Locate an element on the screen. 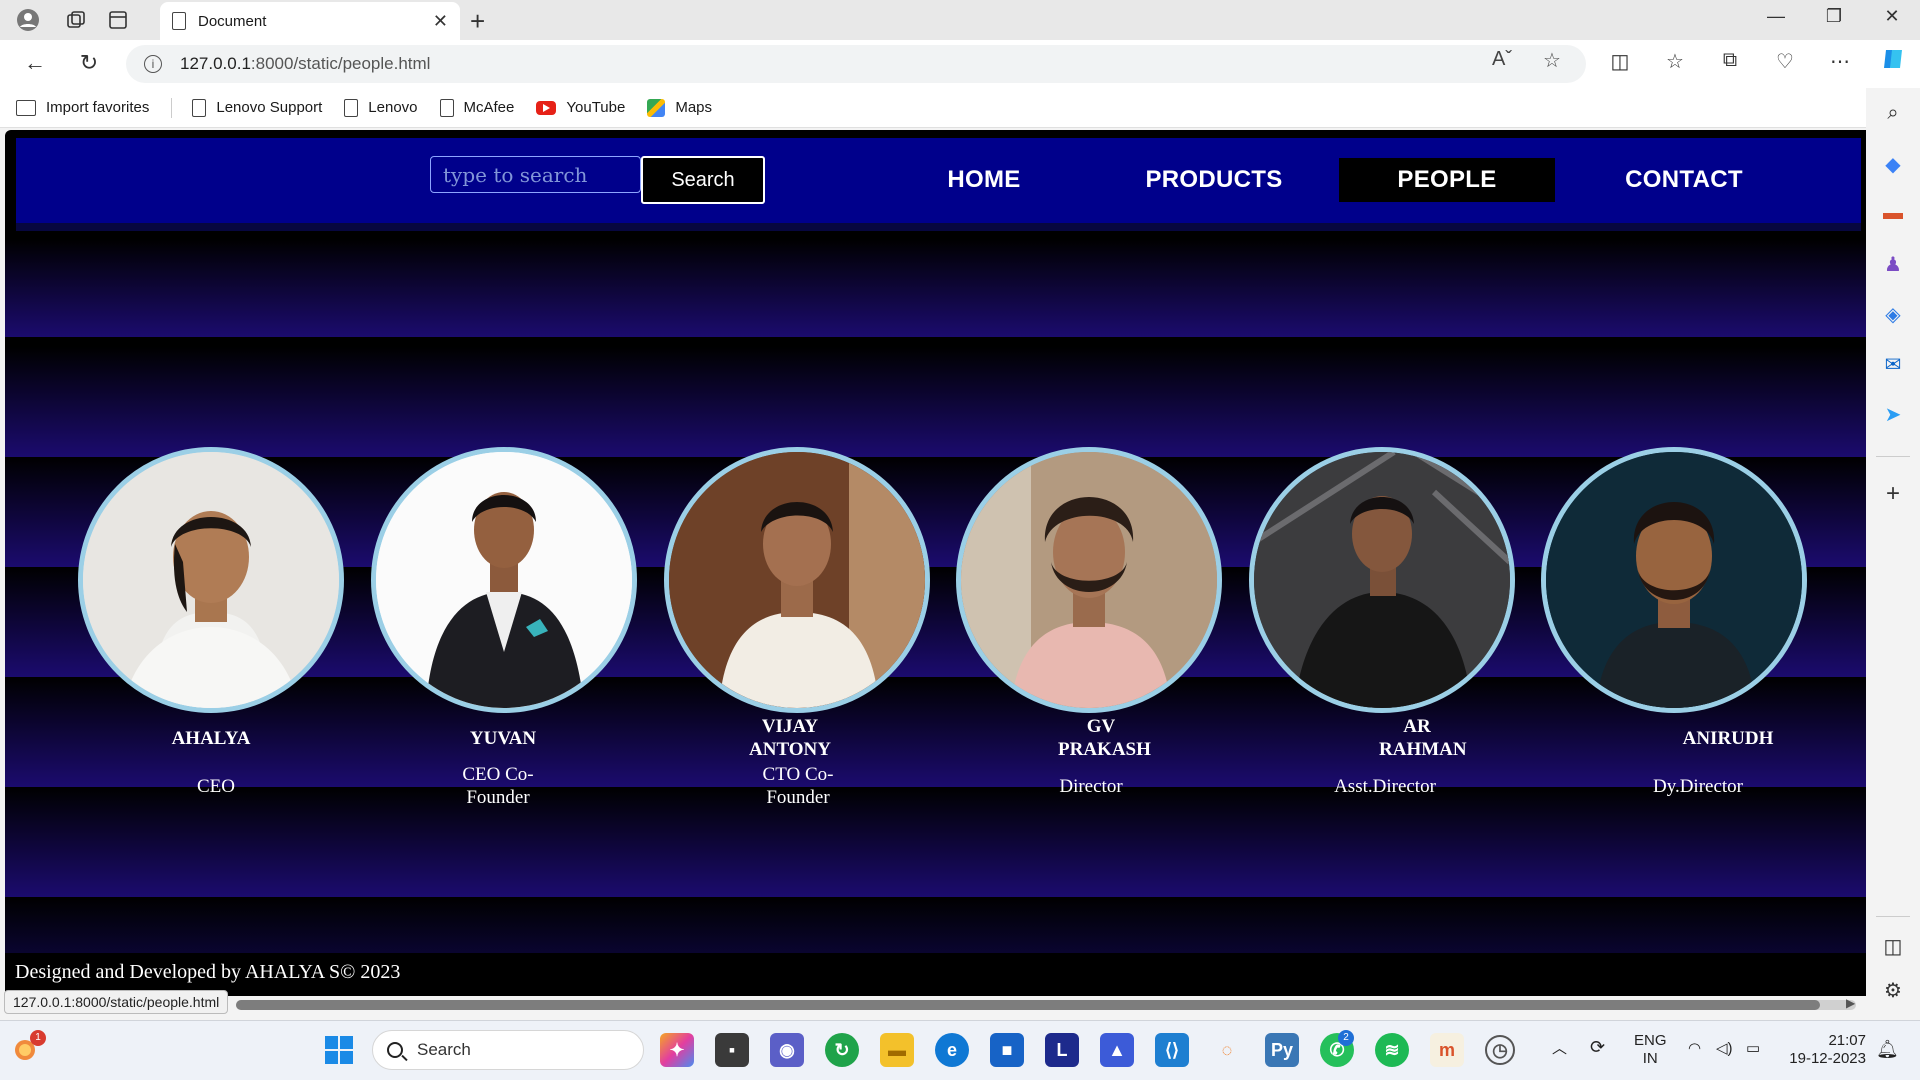 The height and width of the screenshot is (1080, 1920). favorite-maps: Maps is located at coordinates (679, 107).